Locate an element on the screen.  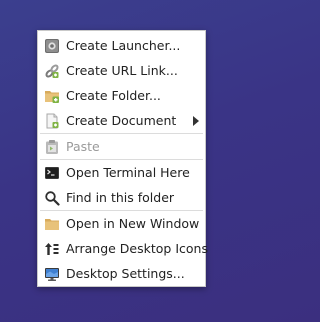
menu-item-label: Create Document is located at coordinates (121, 120).